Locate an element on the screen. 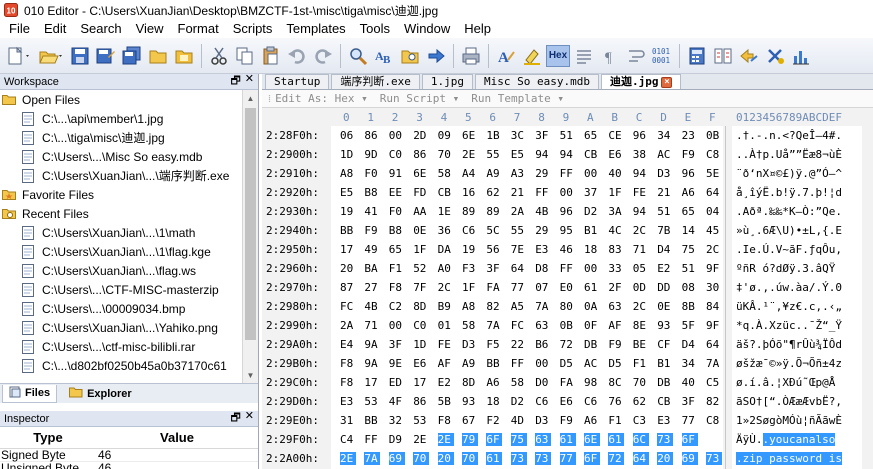 This screenshot has height=469, width=873. recent-file-item: C:\Users\XuanJian\...\Yahiko.png is located at coordinates (129, 327).